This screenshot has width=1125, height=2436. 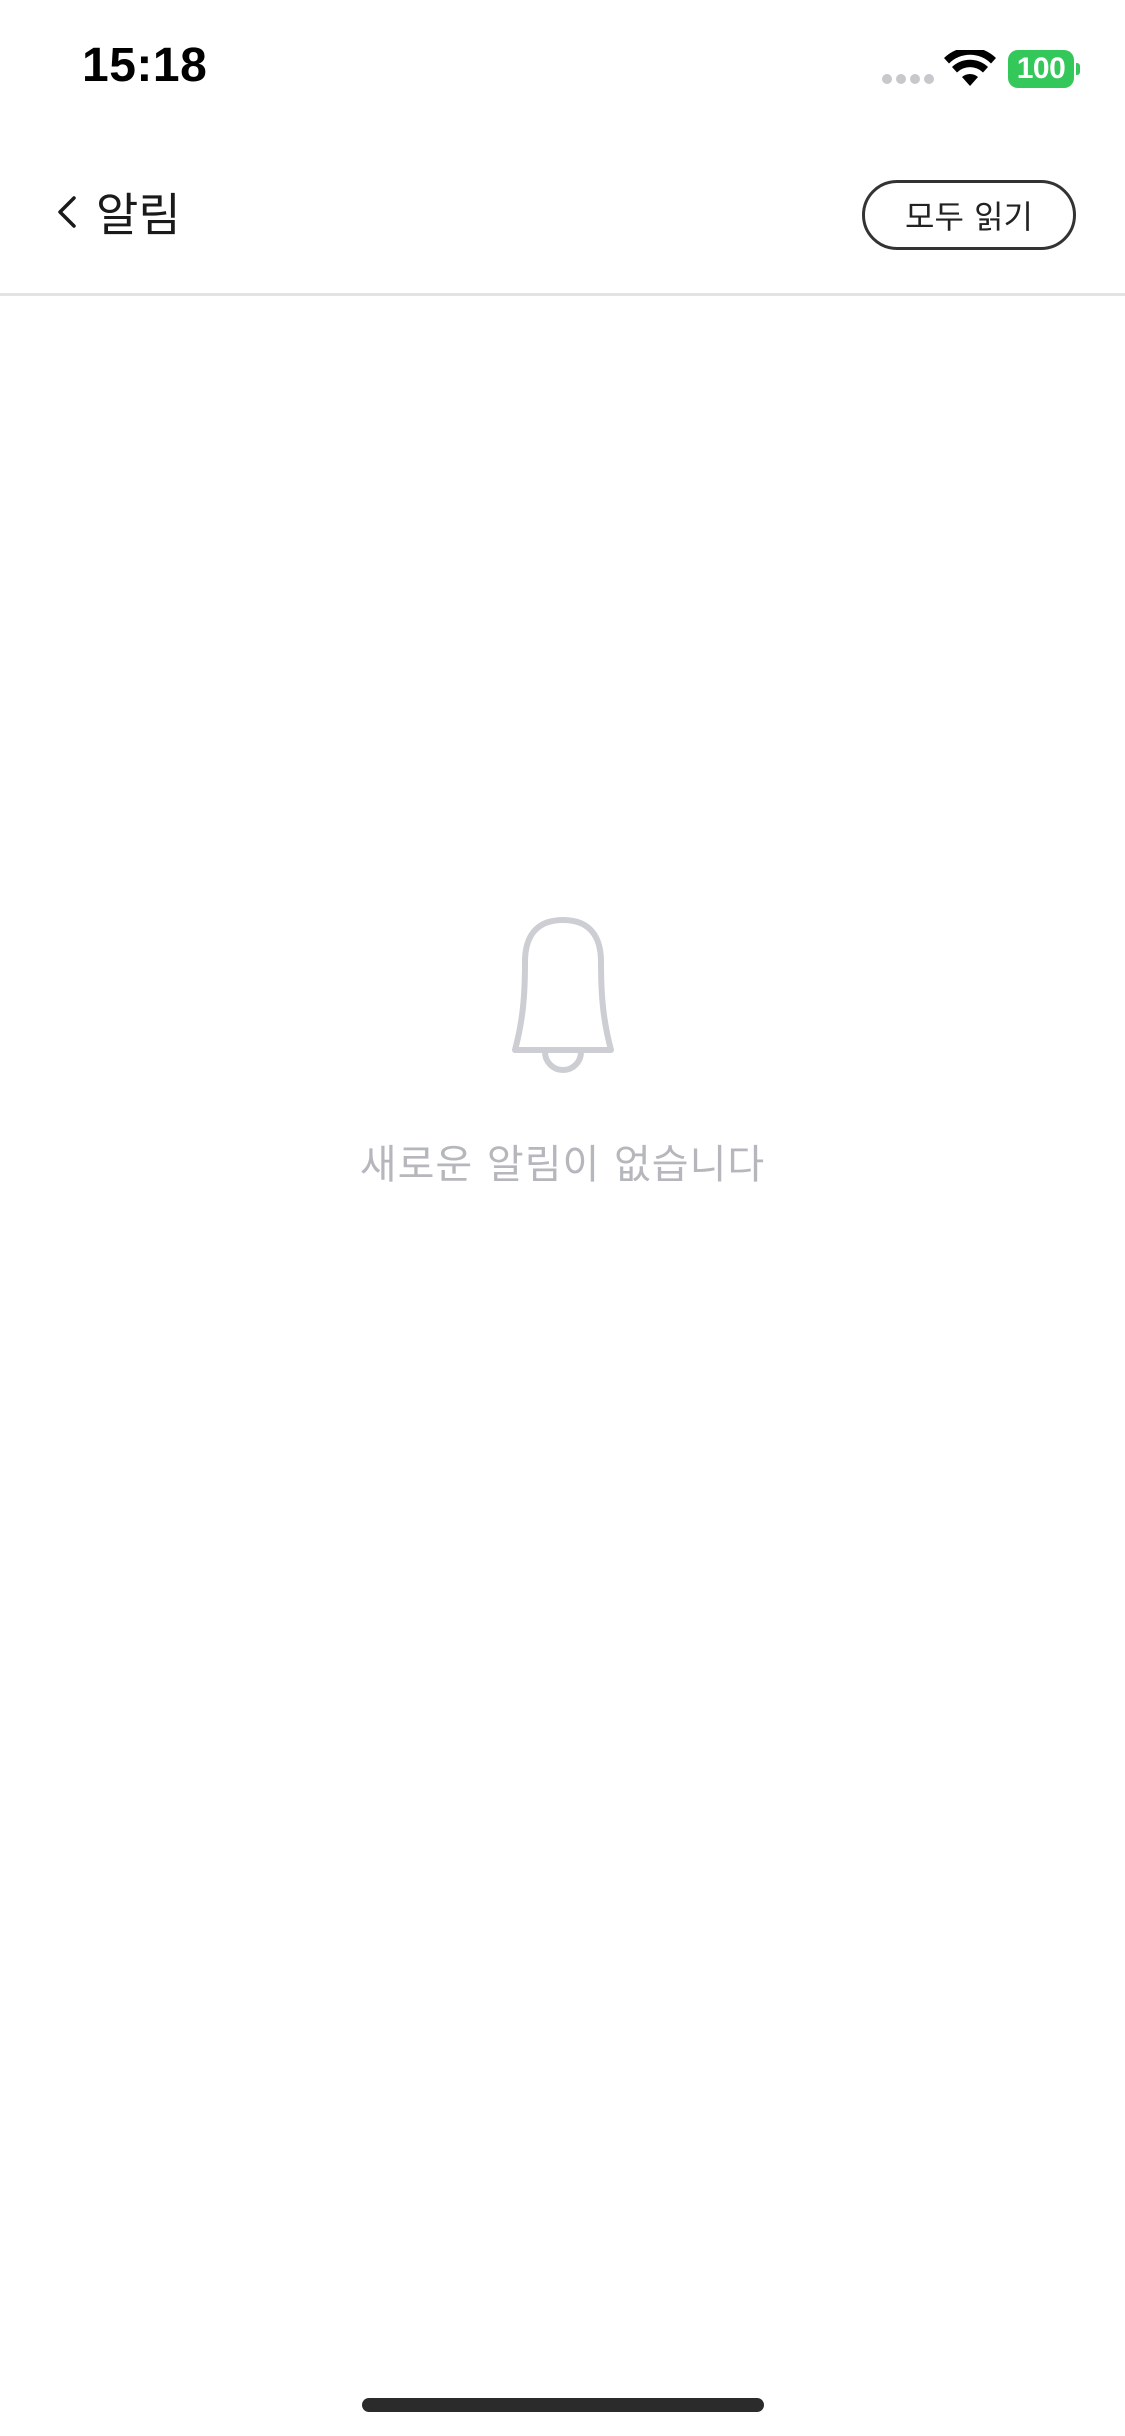 I want to click on nav-bar: 알림 모두 읽기, so click(x=562, y=214).